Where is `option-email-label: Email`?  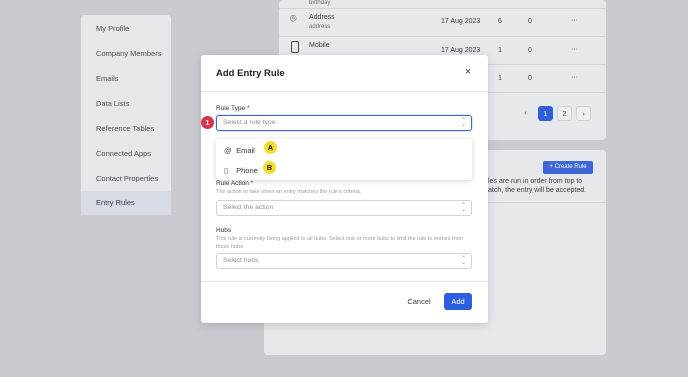 option-email-label: Email is located at coordinates (245, 150).